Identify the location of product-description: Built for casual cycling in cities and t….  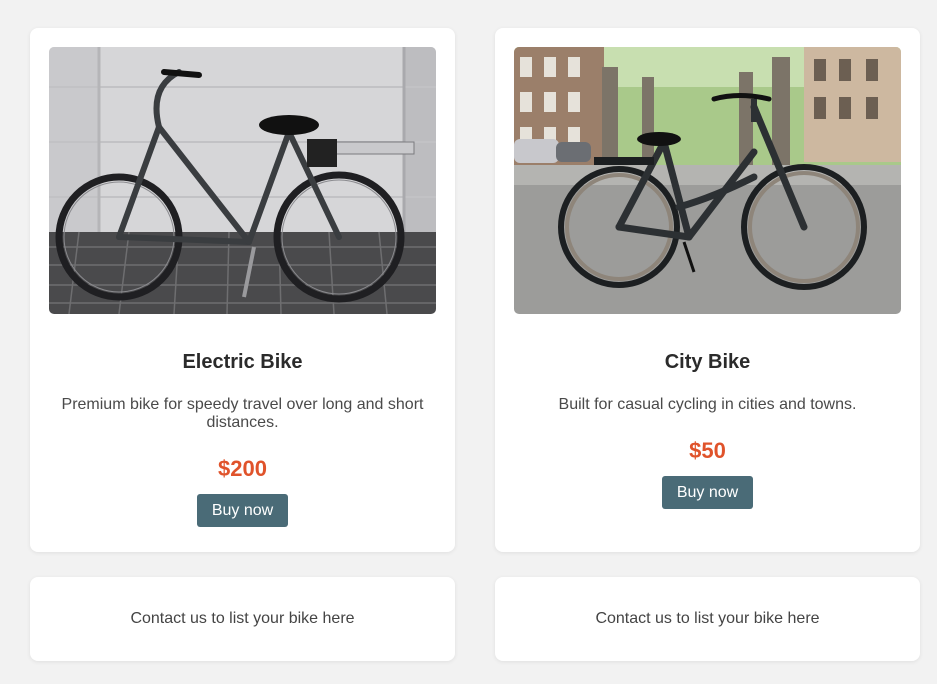
(707, 404).